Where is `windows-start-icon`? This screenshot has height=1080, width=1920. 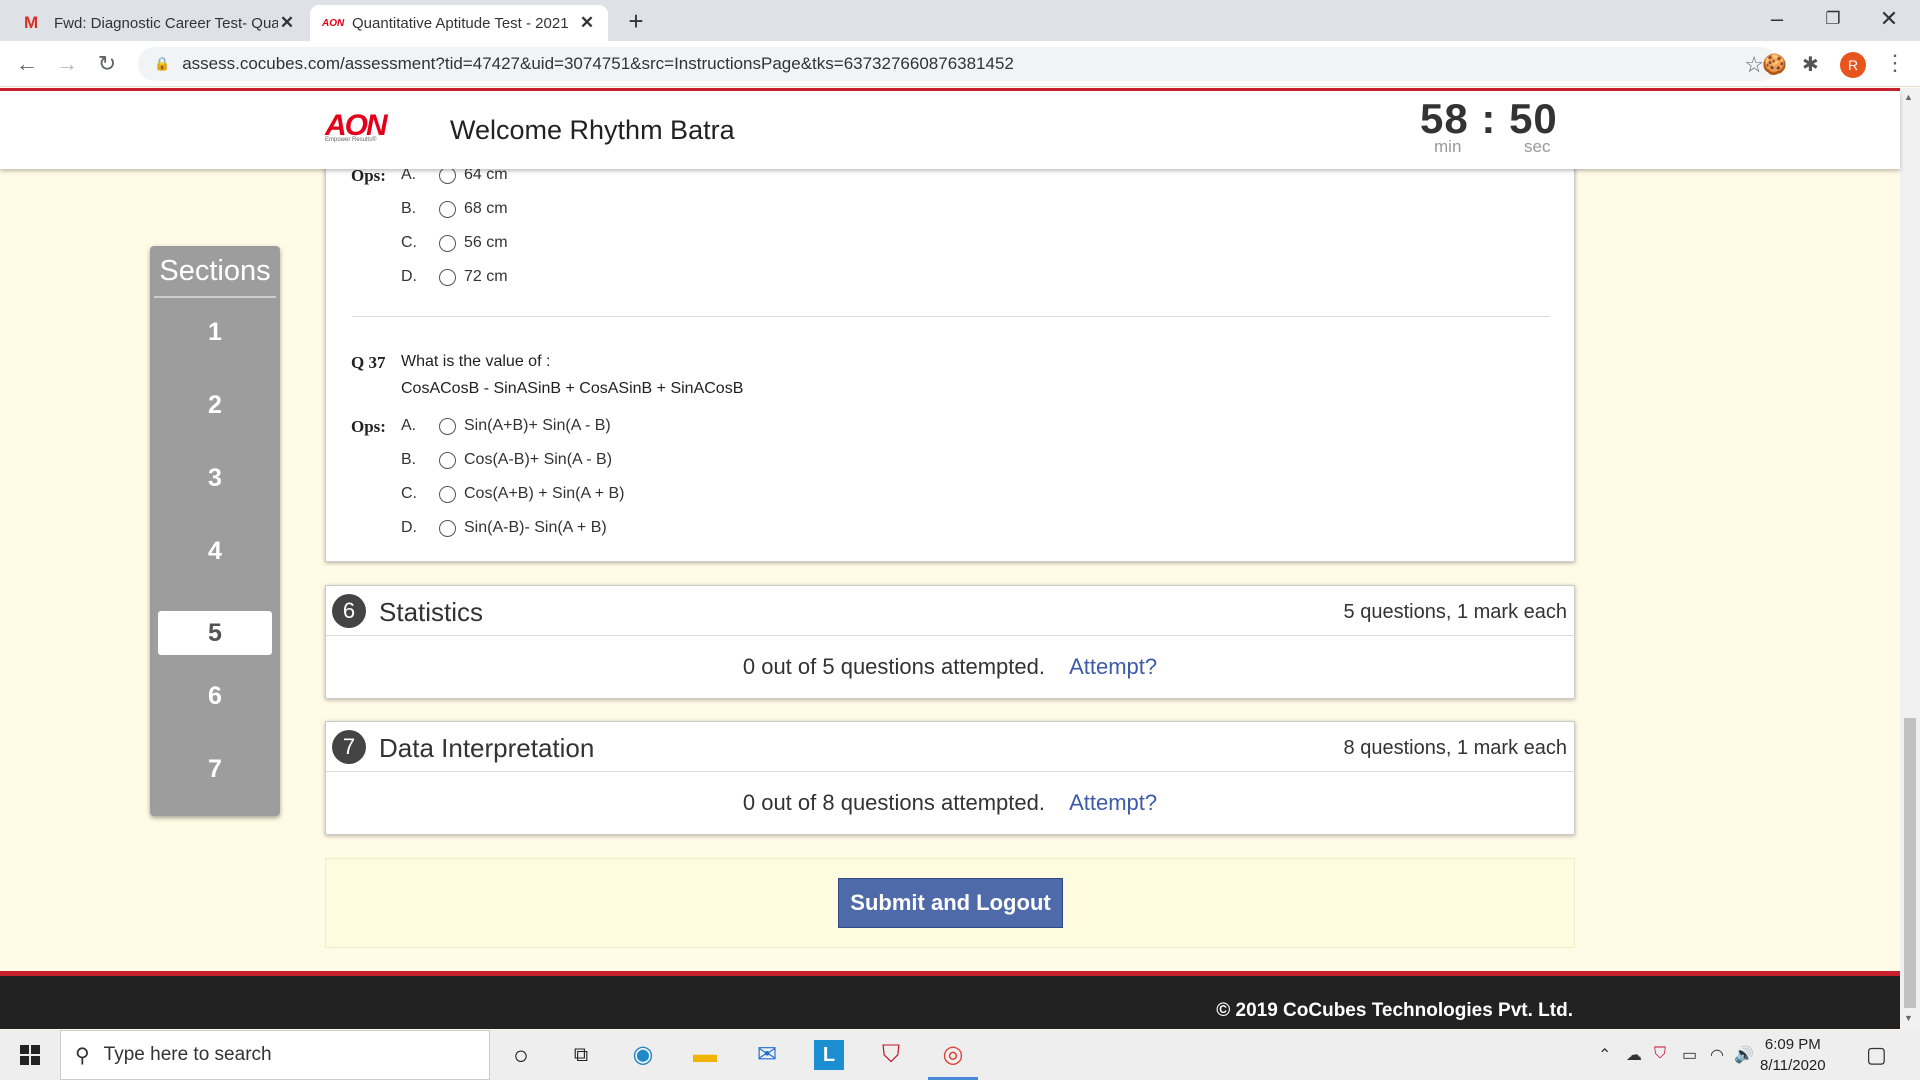
windows-start-icon is located at coordinates (30, 1055).